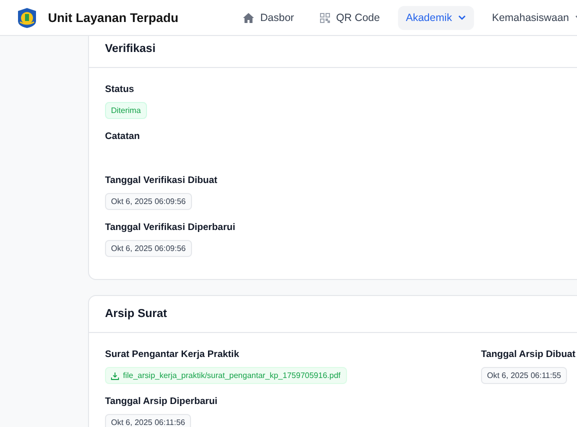 The height and width of the screenshot is (427, 577). I want to click on download-icon, so click(115, 376).